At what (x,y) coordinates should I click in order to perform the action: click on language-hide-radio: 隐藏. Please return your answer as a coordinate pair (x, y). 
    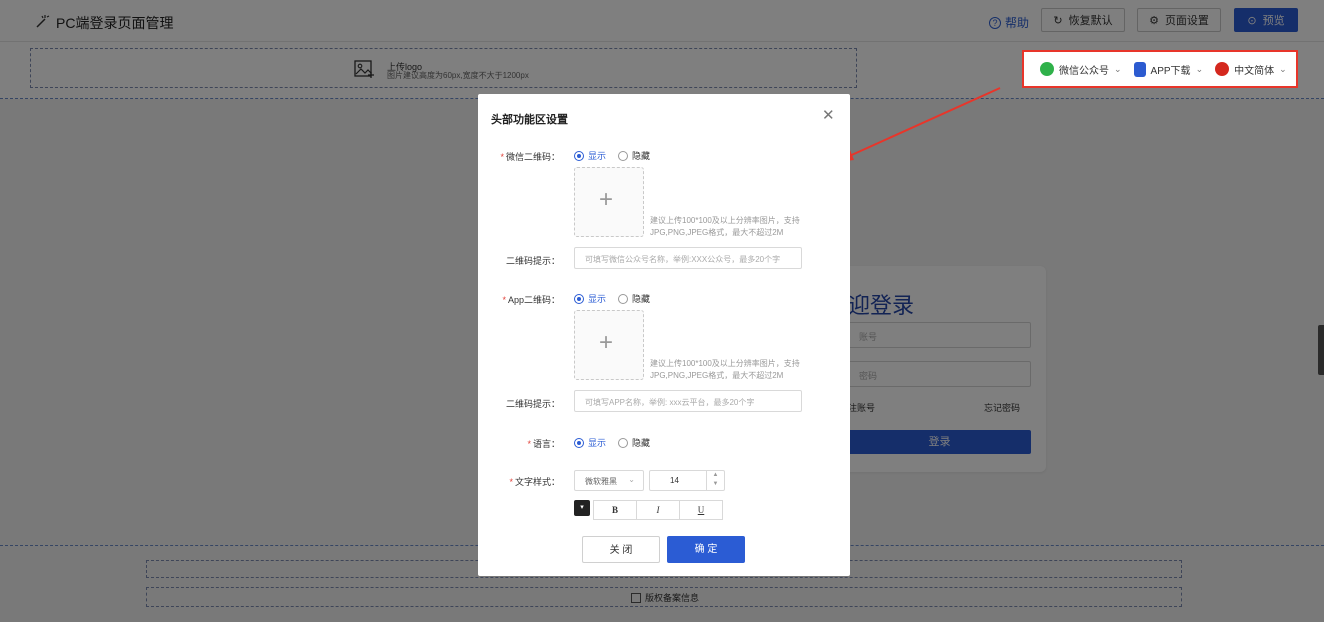
    Looking at the image, I should click on (634, 442).